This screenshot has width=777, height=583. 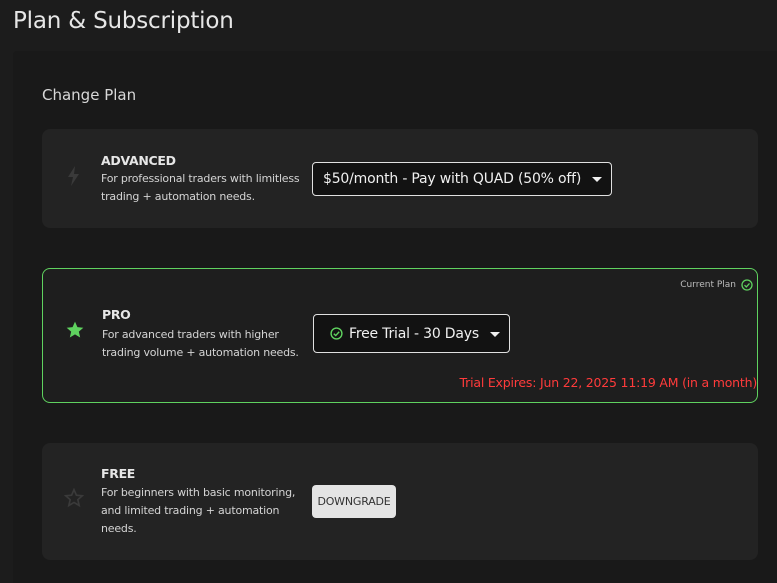 I want to click on advanced-billing-select-value: $50/month - Pay with QUAD (50% off), so click(x=452, y=179).